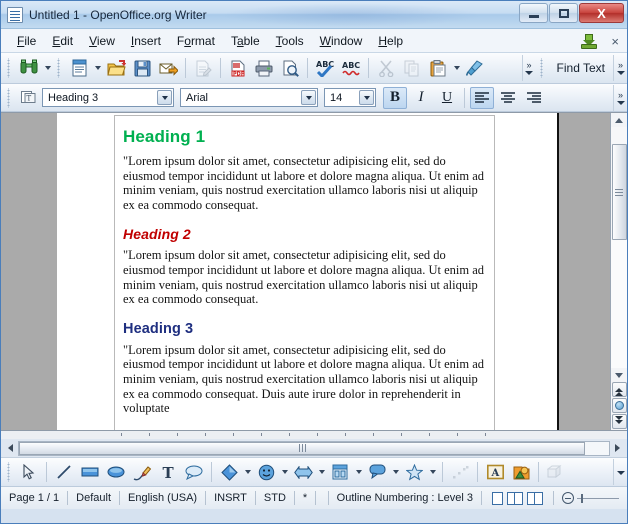 The height and width of the screenshot is (524, 628). I want to click on text-box-icon: T, so click(168, 472).